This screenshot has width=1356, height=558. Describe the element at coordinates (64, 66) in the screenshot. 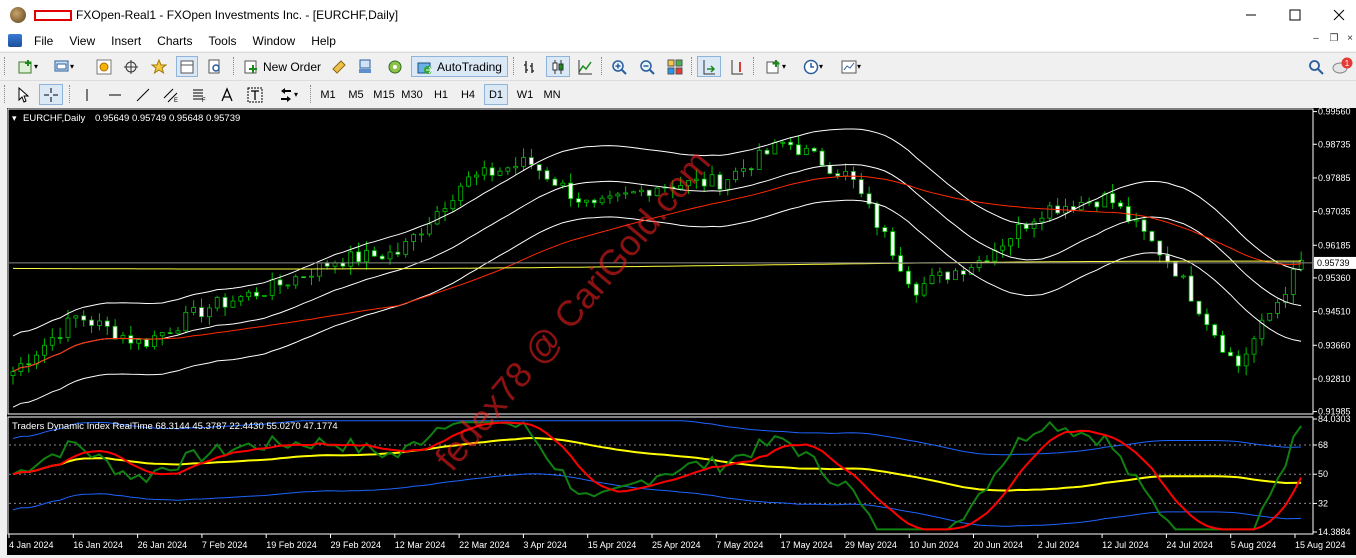

I see `profiles-button: ▾` at that location.